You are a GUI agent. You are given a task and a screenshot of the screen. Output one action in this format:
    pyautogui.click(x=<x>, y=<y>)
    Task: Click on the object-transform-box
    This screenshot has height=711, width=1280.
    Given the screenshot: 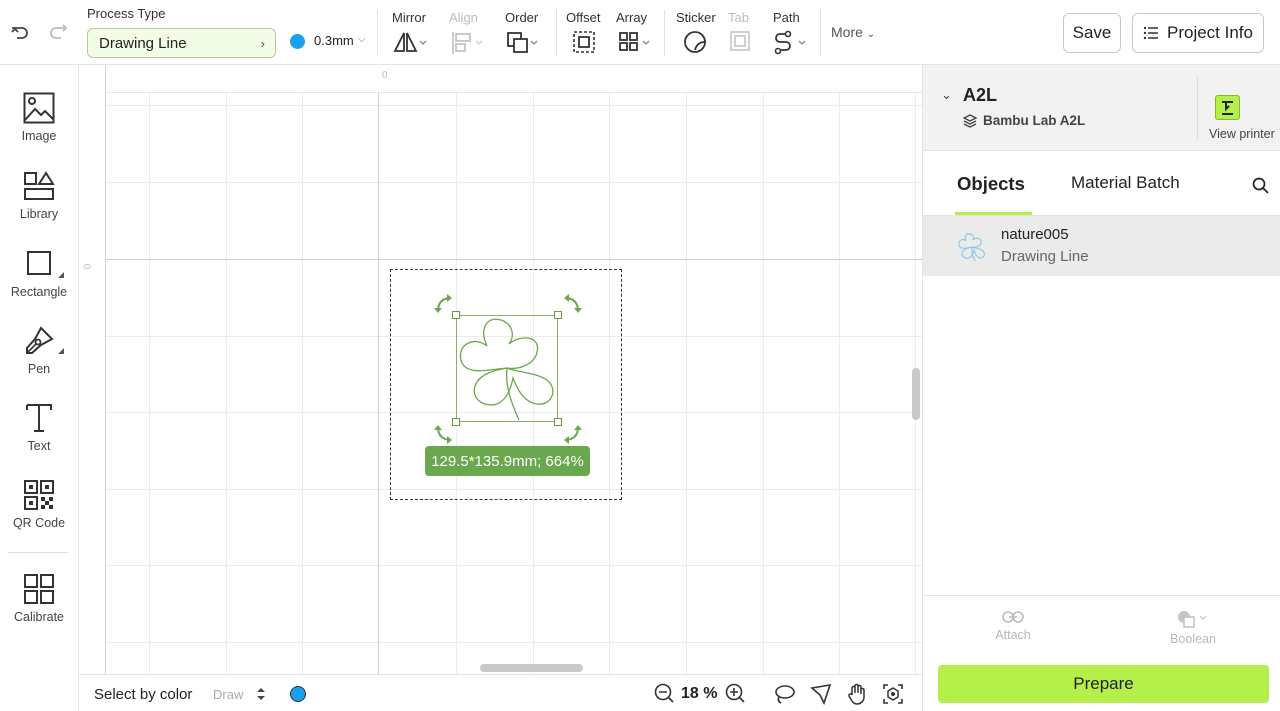 What is the action you would take?
    pyautogui.click(x=507, y=368)
    